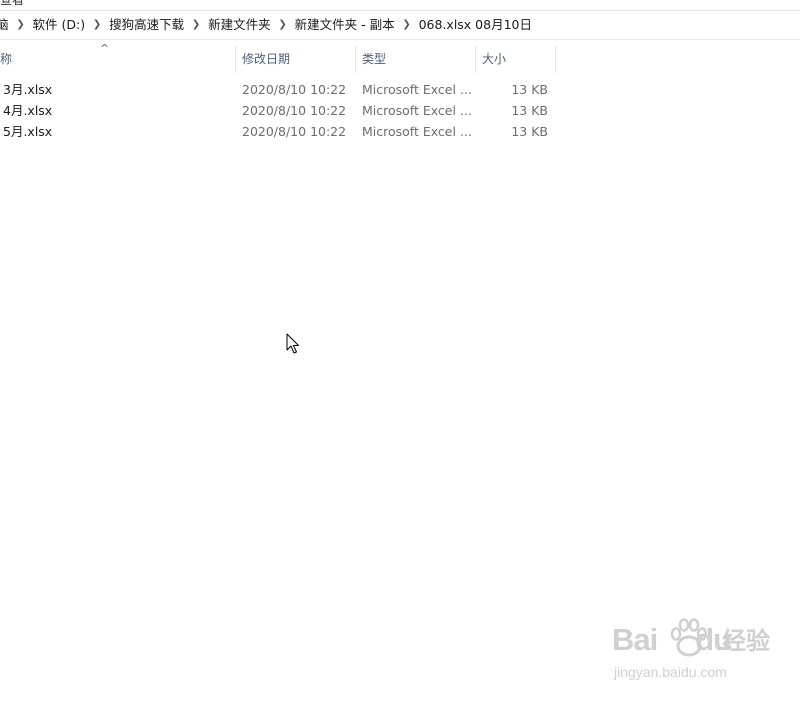 The width and height of the screenshot is (800, 705). What do you see at coordinates (670, 672) in the screenshot?
I see `watermark-url: jingyan.baidu.com` at bounding box center [670, 672].